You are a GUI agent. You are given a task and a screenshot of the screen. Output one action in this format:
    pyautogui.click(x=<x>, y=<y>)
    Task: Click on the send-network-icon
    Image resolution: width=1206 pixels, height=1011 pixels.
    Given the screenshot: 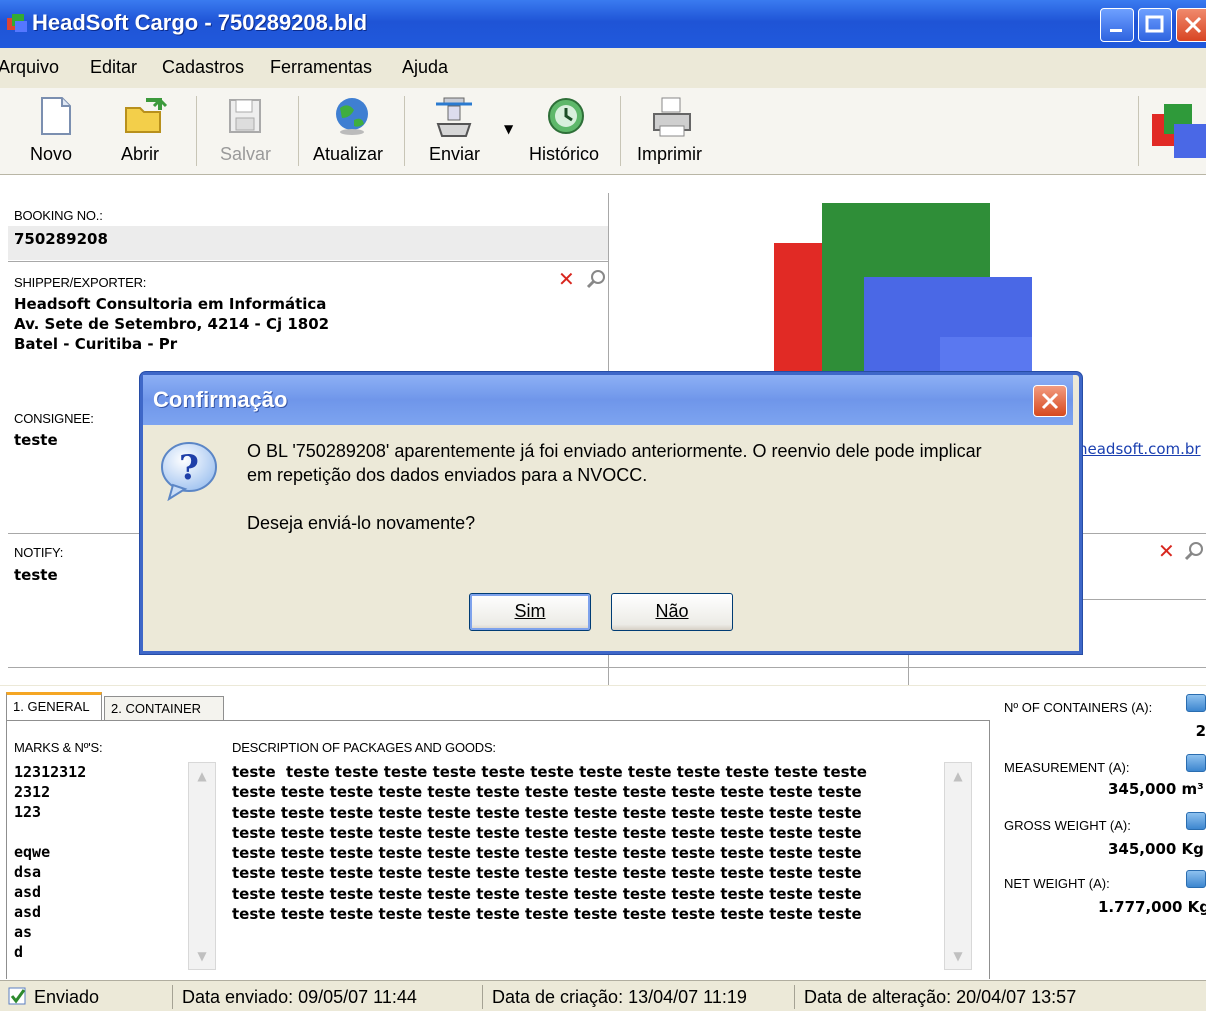 What is the action you would take?
    pyautogui.click(x=452, y=116)
    